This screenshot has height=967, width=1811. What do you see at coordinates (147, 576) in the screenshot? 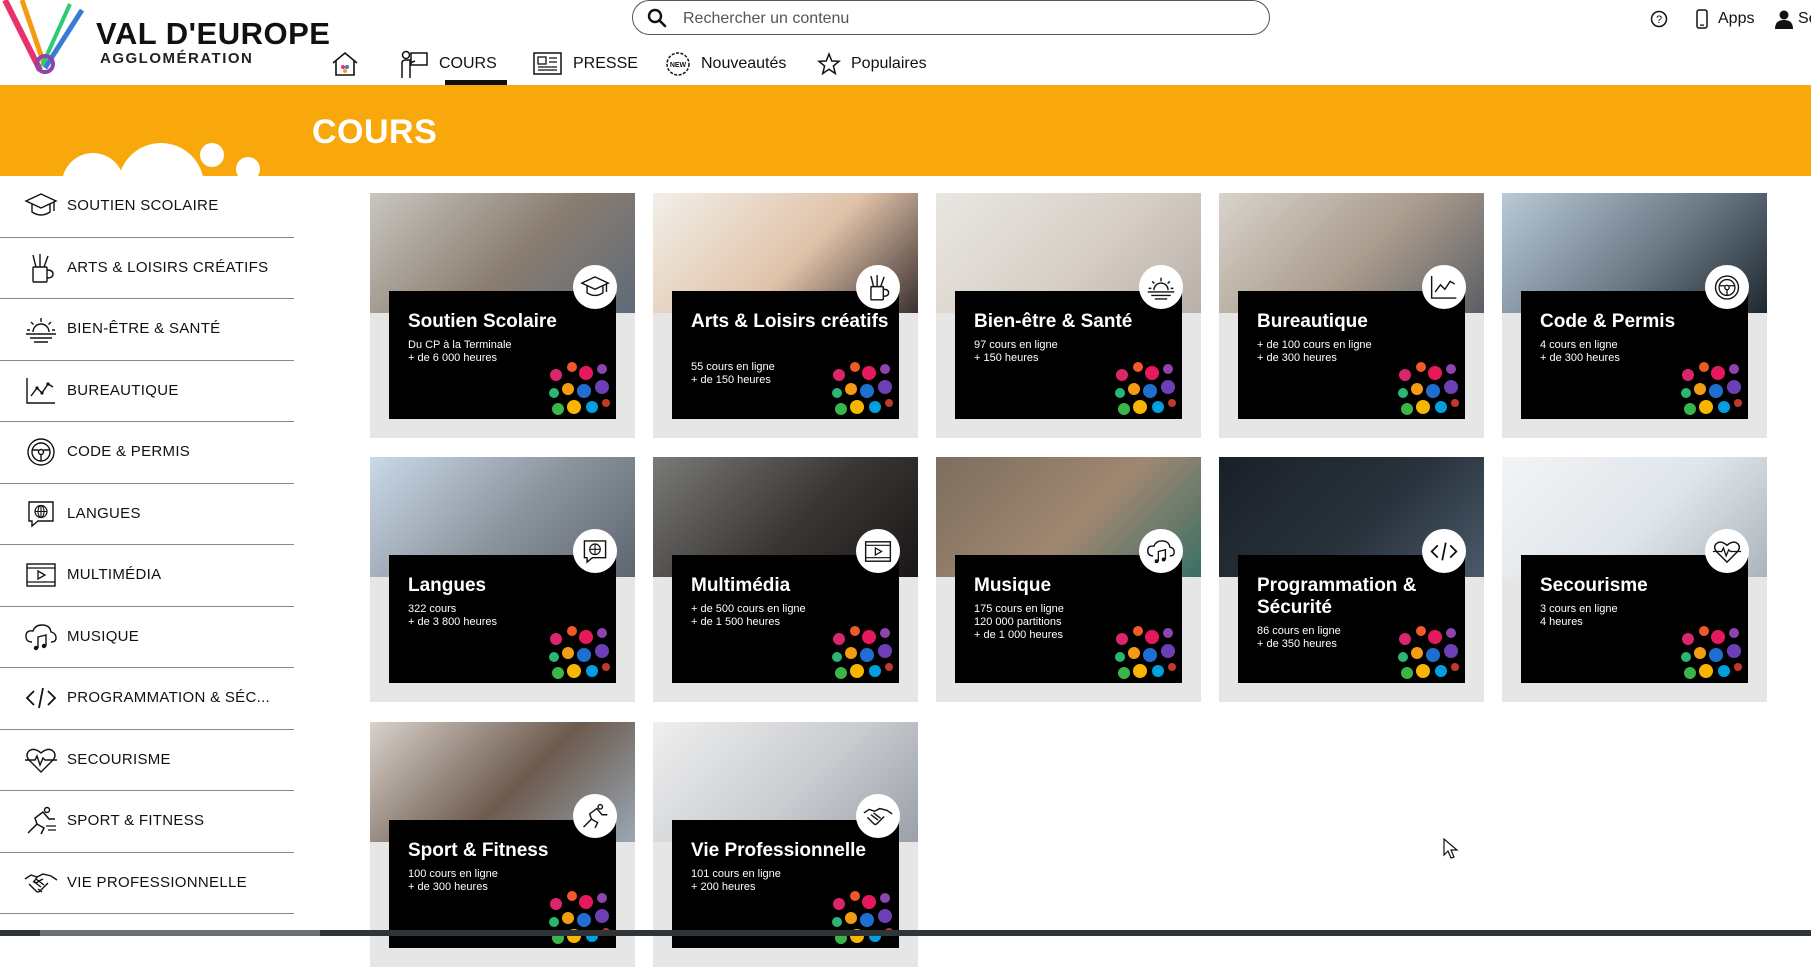
I see `sidebar-item-multimedia: MULTIMÉDIA` at bounding box center [147, 576].